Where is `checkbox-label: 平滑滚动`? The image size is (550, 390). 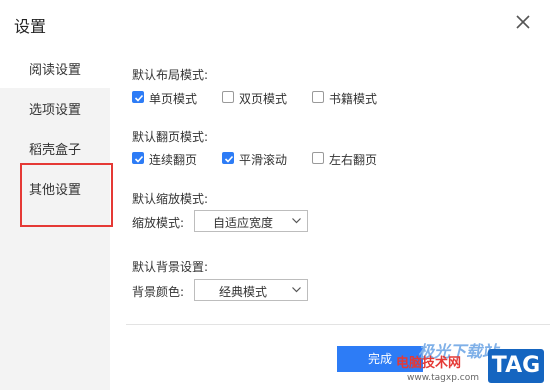
checkbox-label: 平滑滚动 is located at coordinates (263, 160).